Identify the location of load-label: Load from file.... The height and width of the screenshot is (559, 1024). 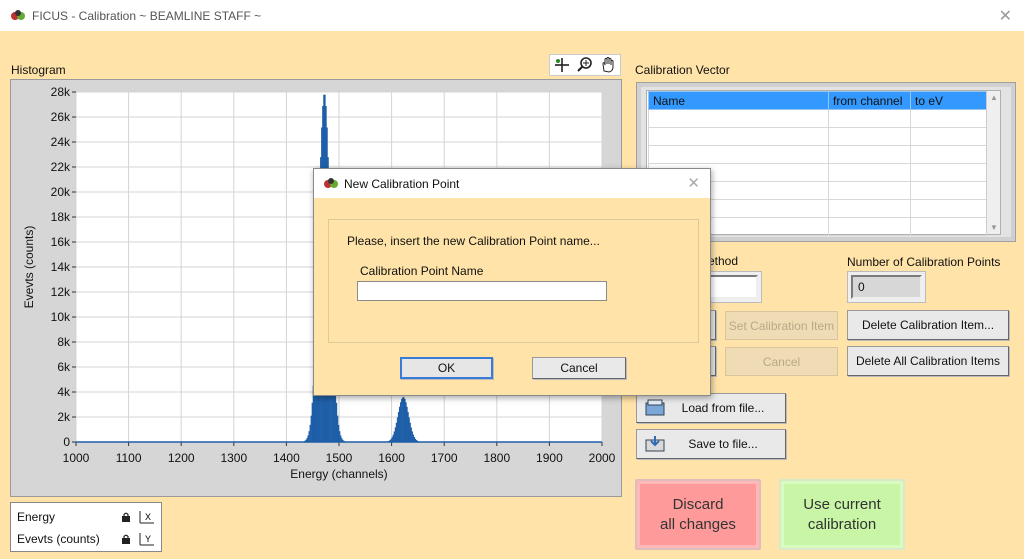
(723, 408).